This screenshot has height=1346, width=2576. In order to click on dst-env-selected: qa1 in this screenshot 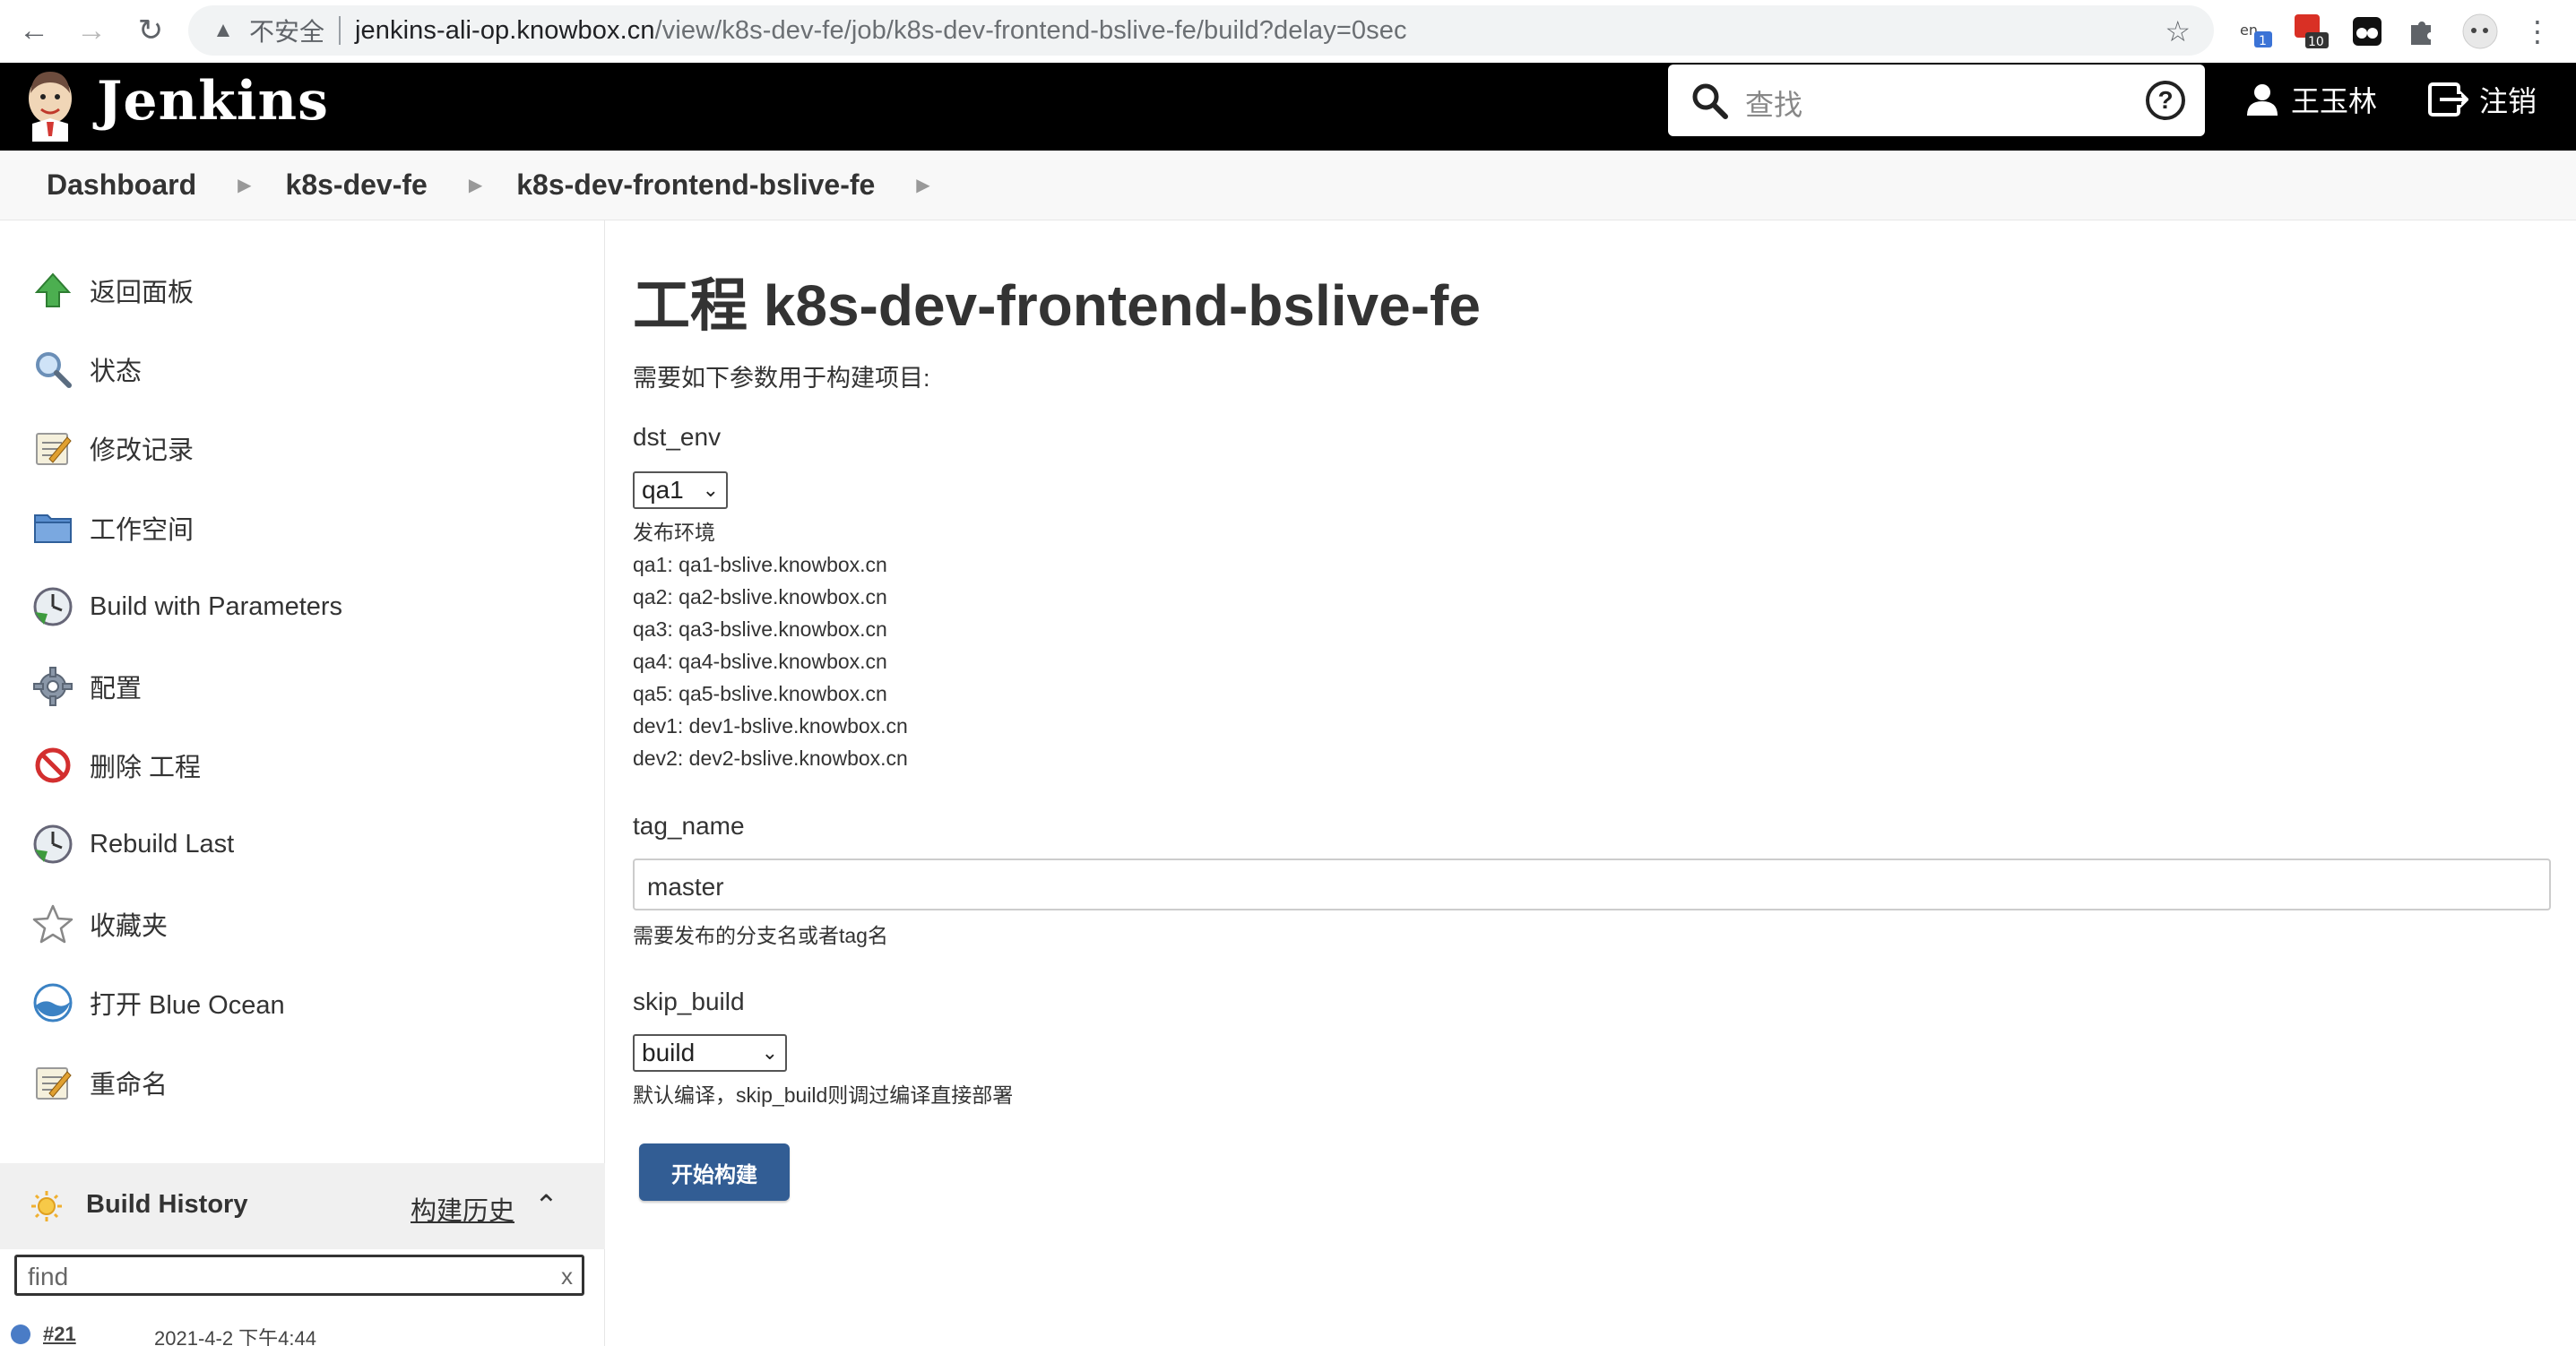, I will do `click(663, 490)`.